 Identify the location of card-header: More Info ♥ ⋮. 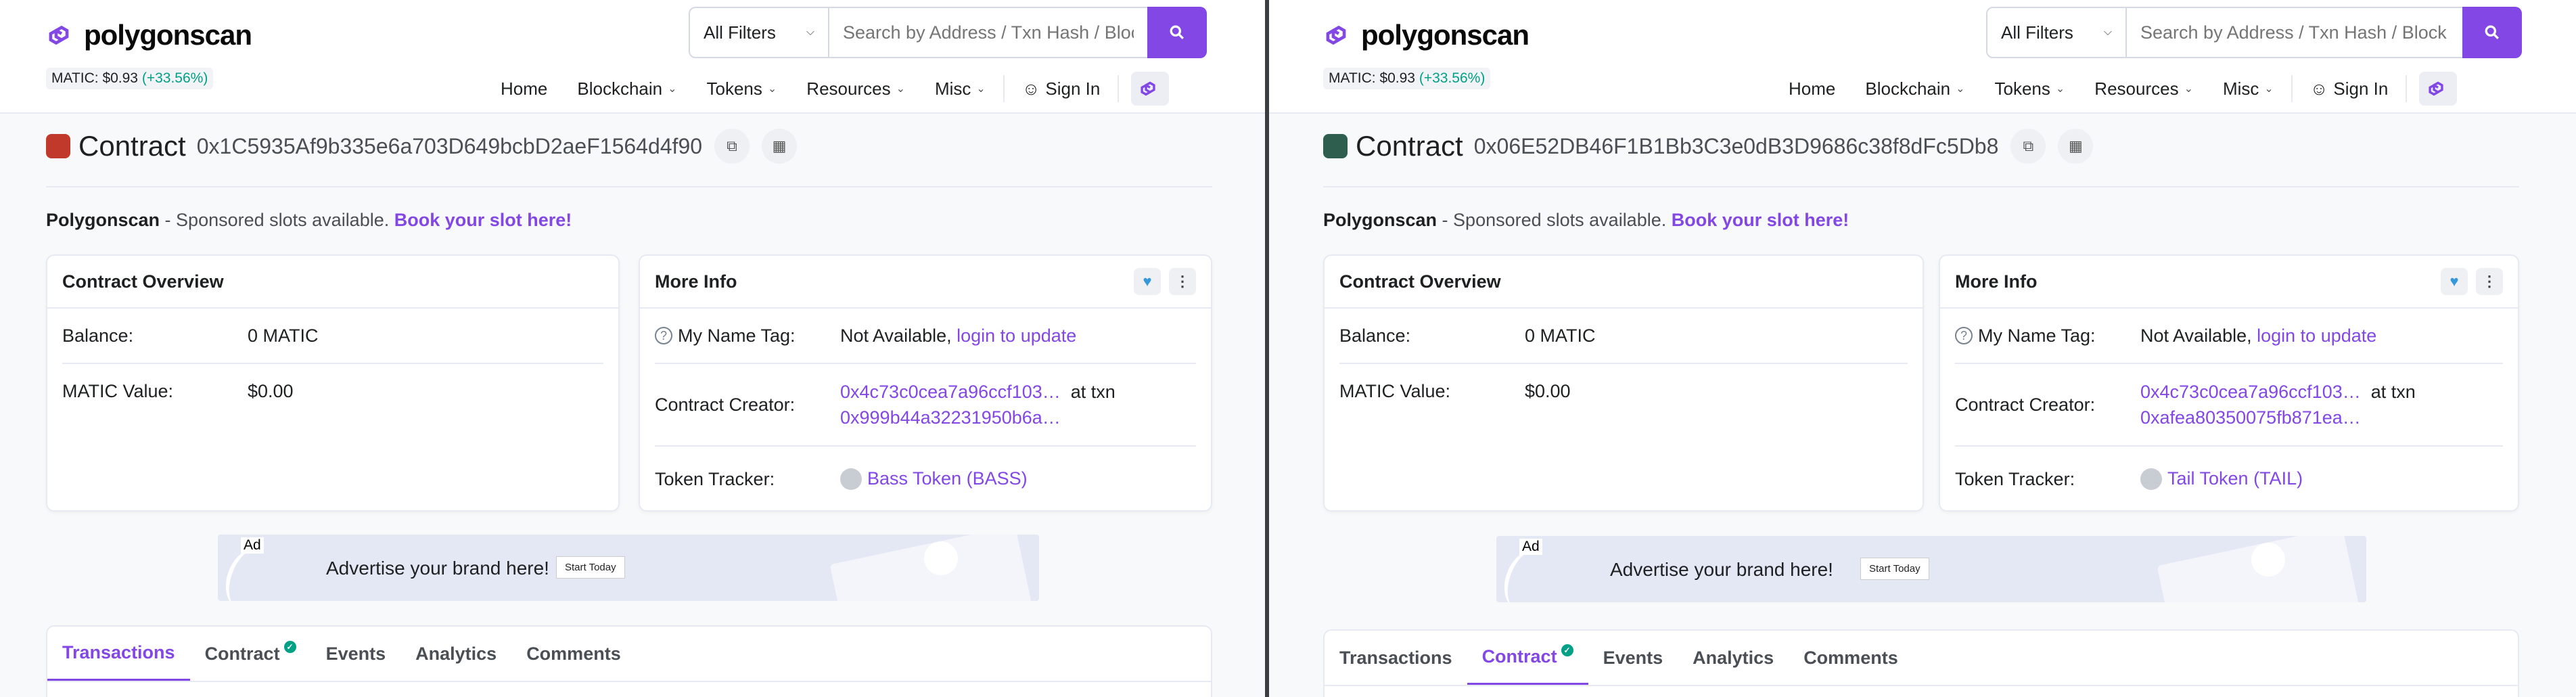
(2229, 282).